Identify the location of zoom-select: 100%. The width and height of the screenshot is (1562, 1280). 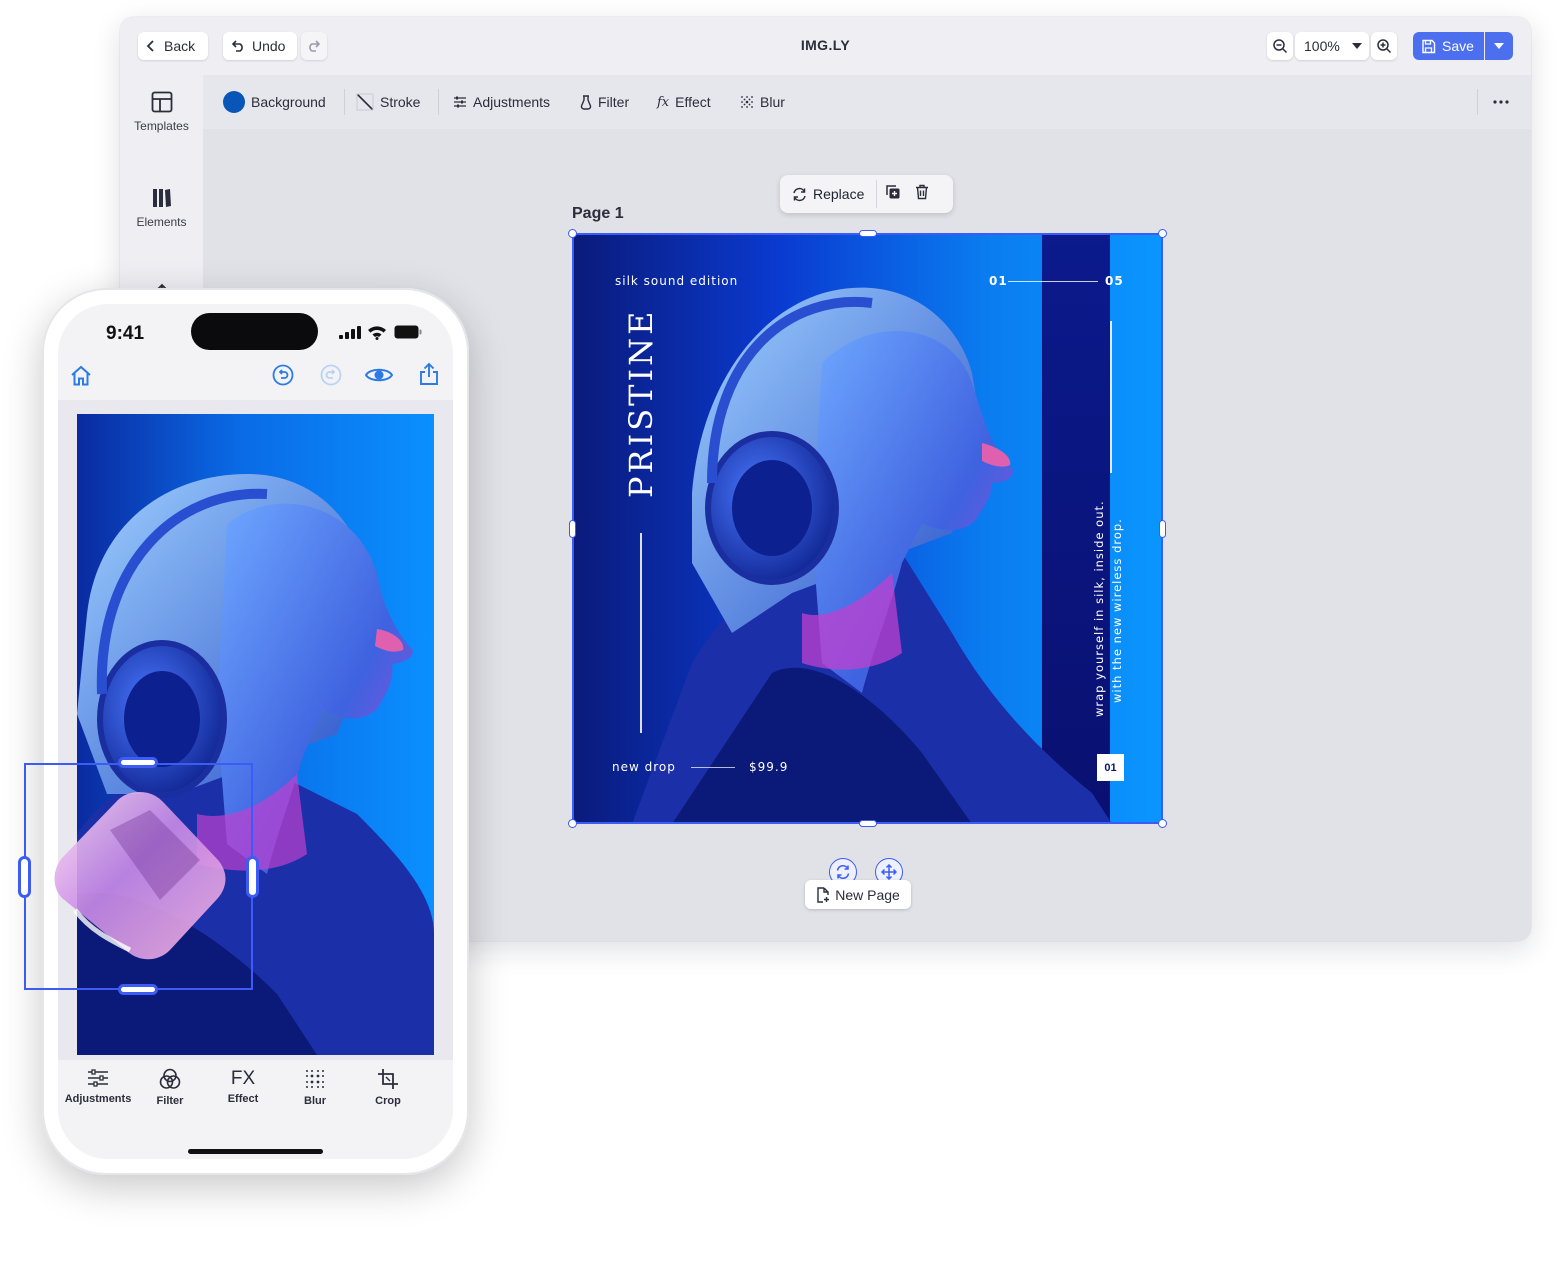
(1332, 46).